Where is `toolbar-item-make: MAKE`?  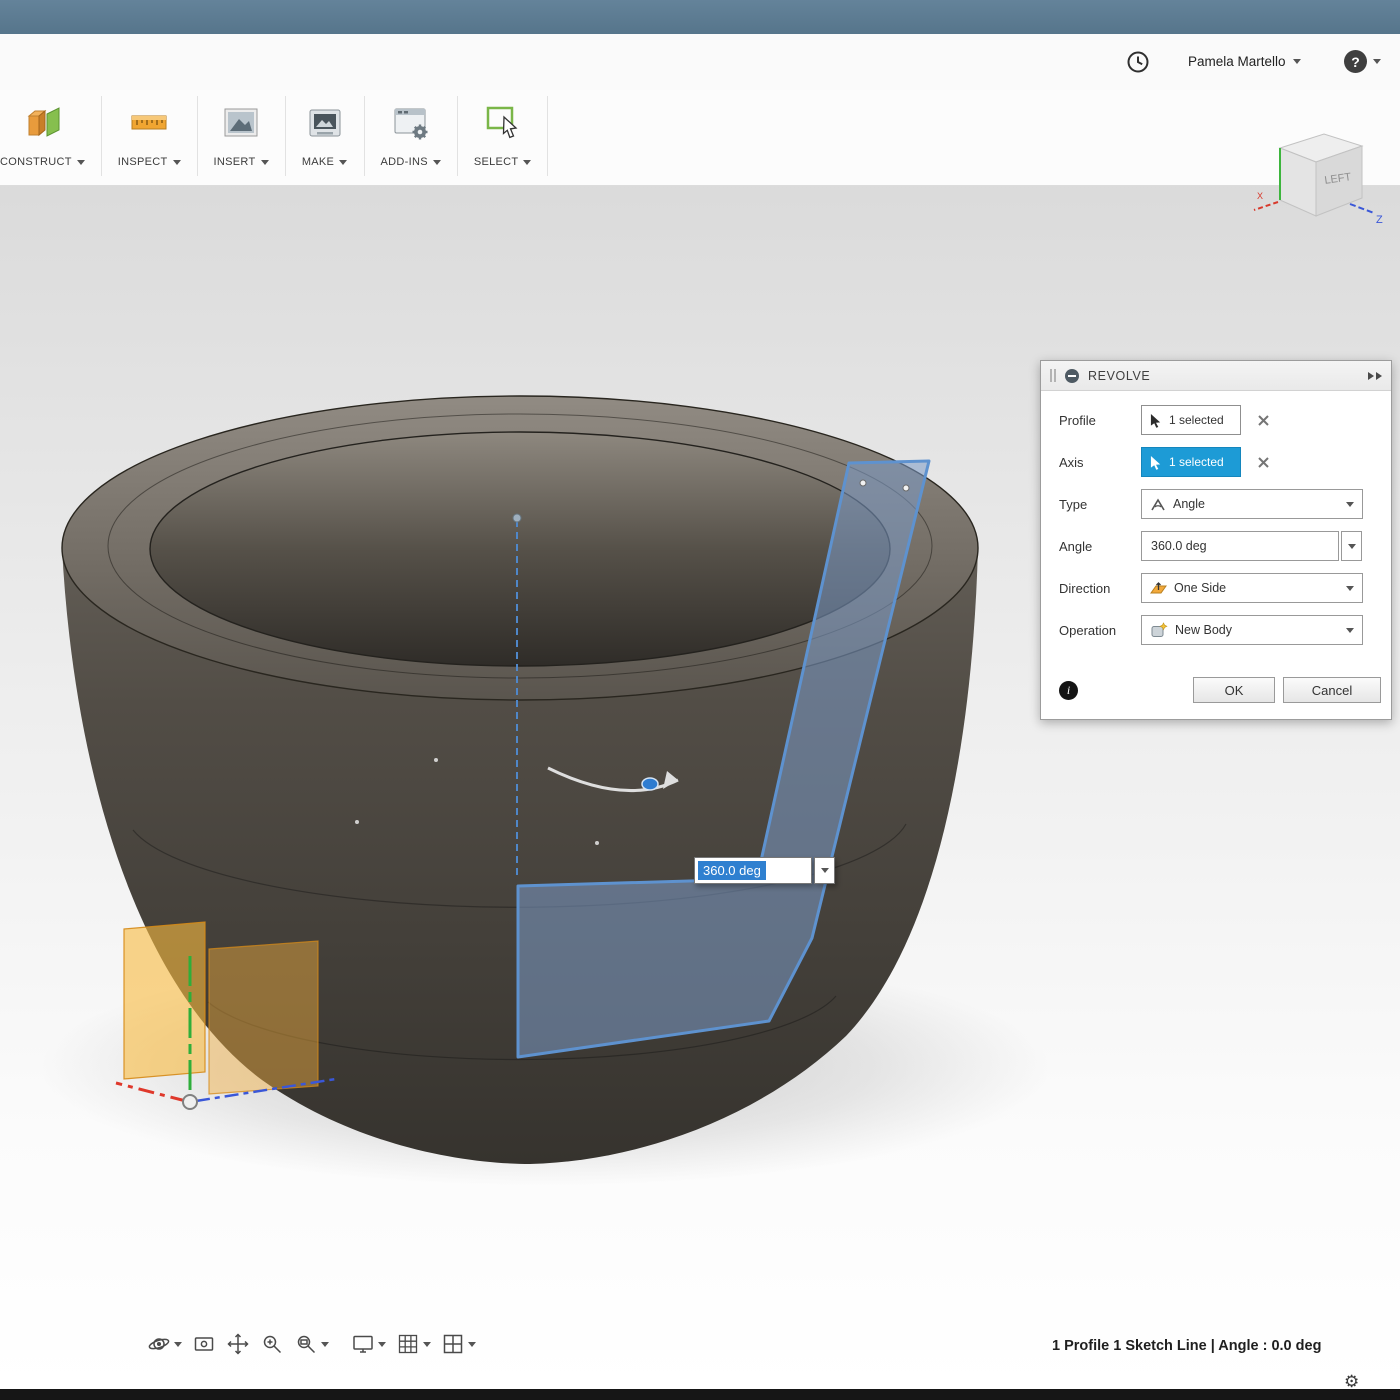
toolbar-item-make: MAKE is located at coordinates (325, 129).